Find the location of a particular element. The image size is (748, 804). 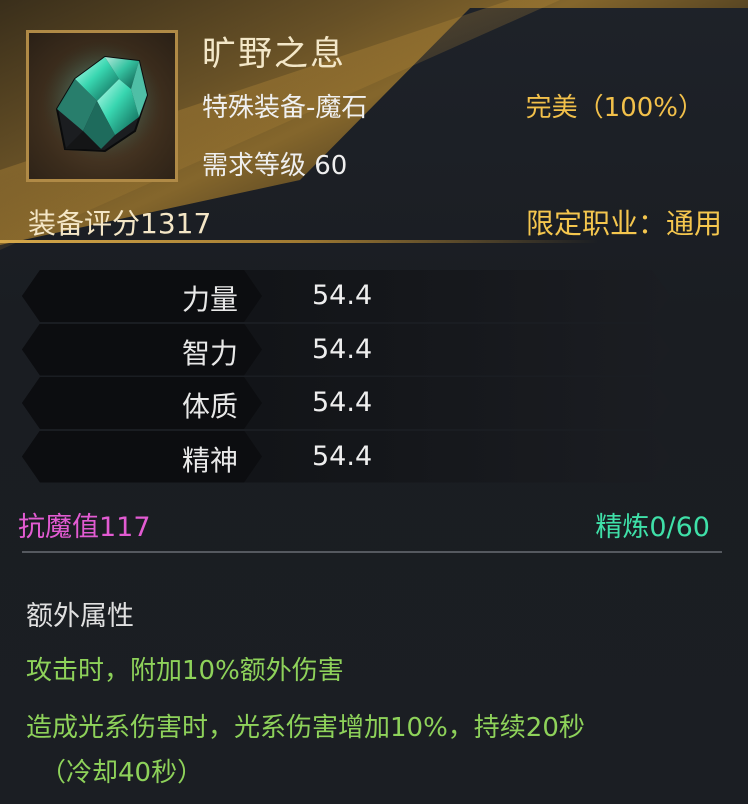

section-divider is located at coordinates (372, 552).